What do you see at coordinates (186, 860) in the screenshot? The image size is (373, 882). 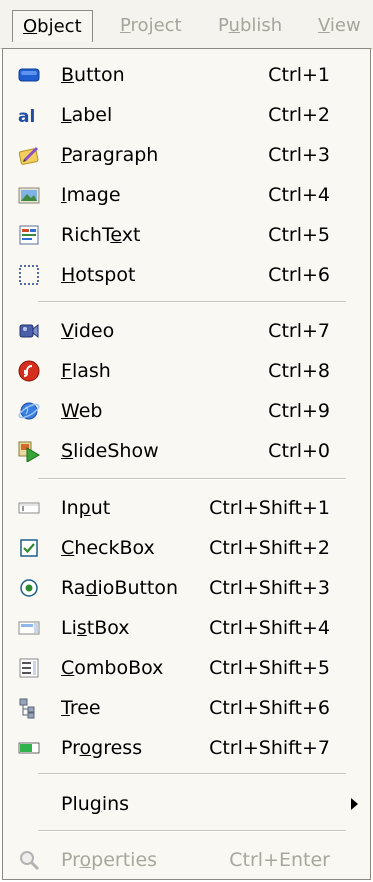 I see `menu-item-properties: Properties Ctrl+Enter` at bounding box center [186, 860].